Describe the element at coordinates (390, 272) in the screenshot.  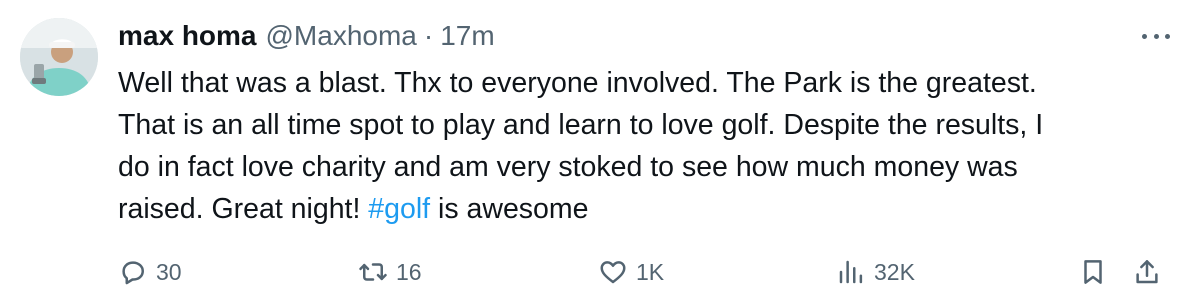
I see `retweet-button: 16` at that location.